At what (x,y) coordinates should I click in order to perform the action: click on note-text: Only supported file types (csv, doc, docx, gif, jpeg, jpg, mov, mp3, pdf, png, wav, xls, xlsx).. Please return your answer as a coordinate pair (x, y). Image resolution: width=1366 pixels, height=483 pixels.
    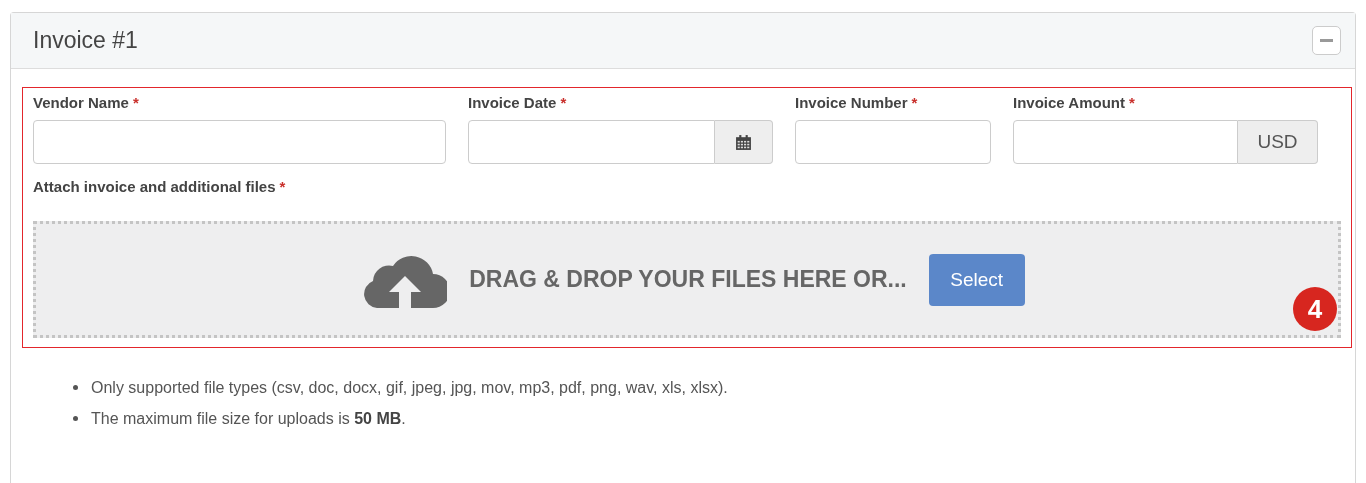
    Looking at the image, I should click on (409, 387).